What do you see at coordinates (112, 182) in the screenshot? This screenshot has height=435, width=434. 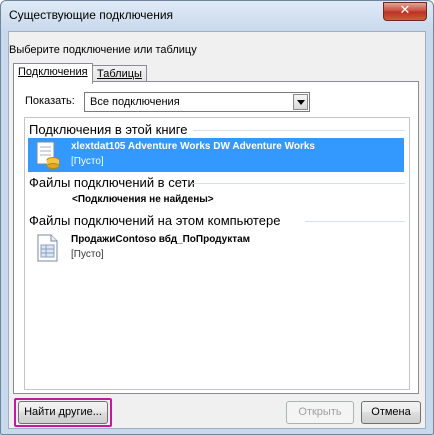 I see `section-network-files: Файлы подключений в сети` at bounding box center [112, 182].